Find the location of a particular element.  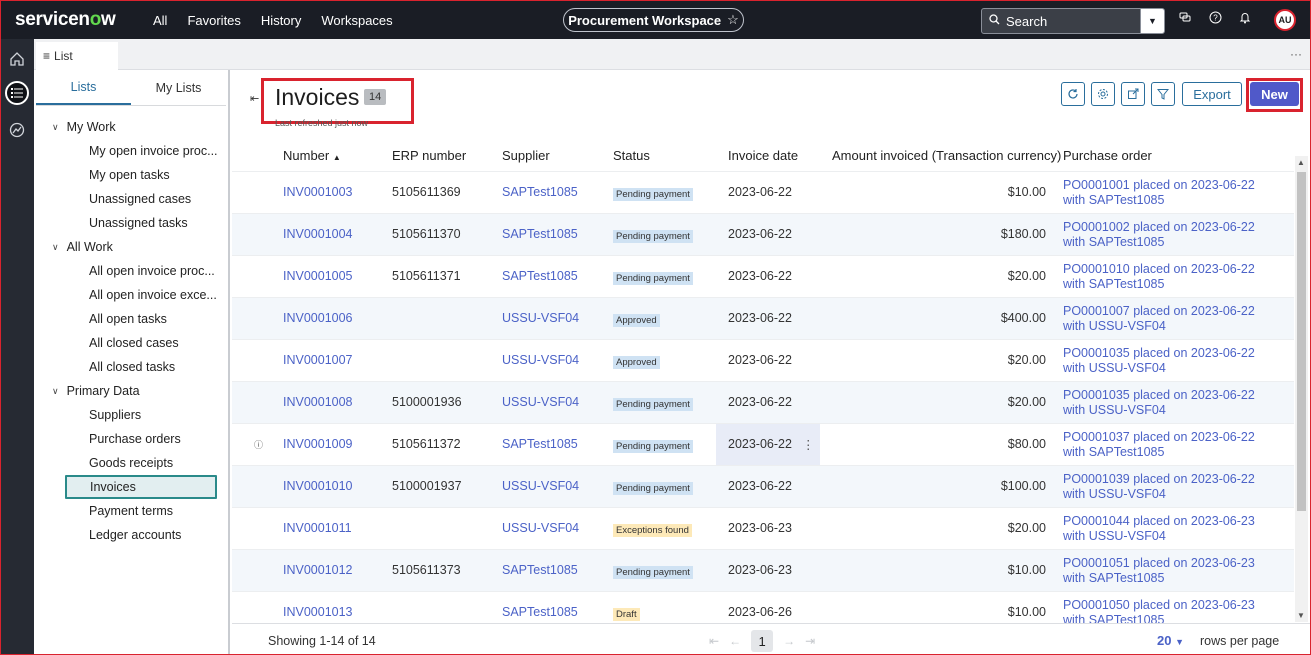

nav-link-favorites: Favorites is located at coordinates (213, 20).